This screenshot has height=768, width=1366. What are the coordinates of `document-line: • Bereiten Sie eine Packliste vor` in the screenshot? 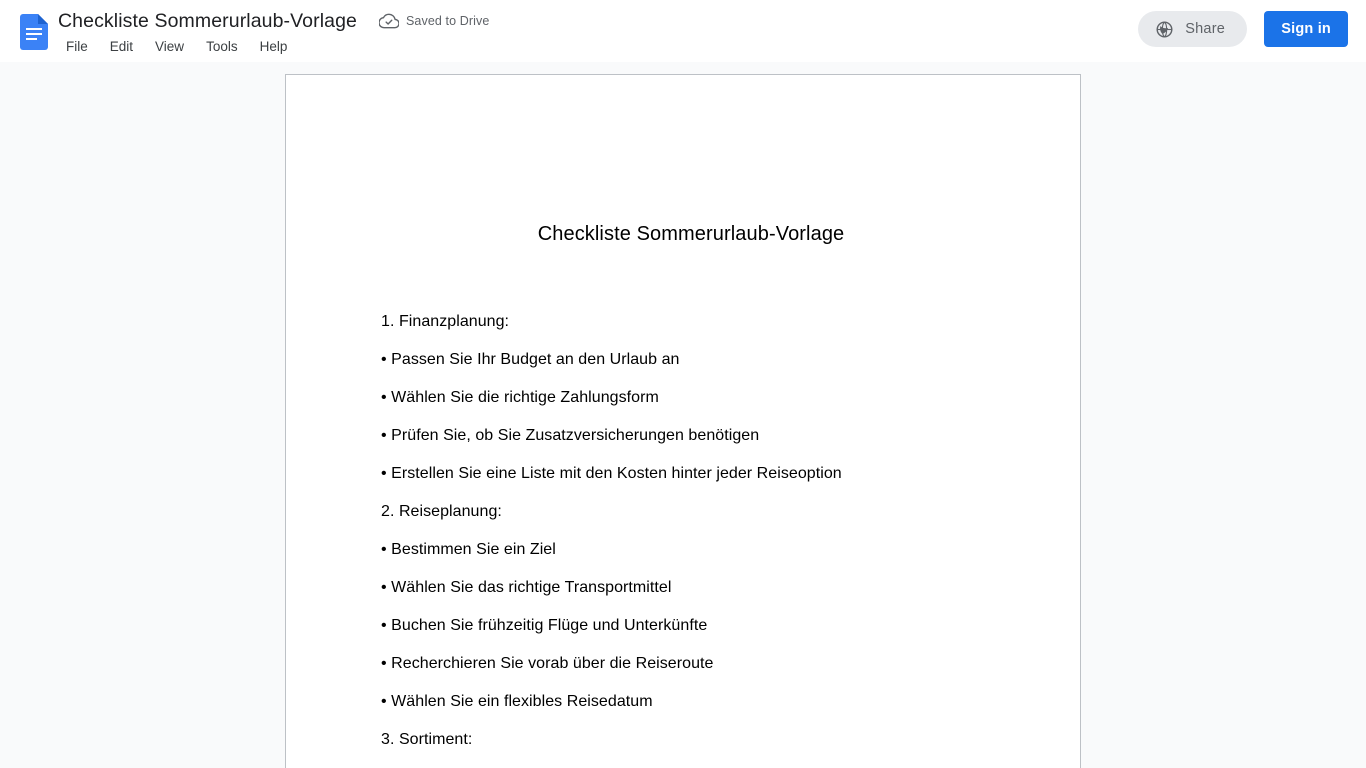 It's located at (691, 763).